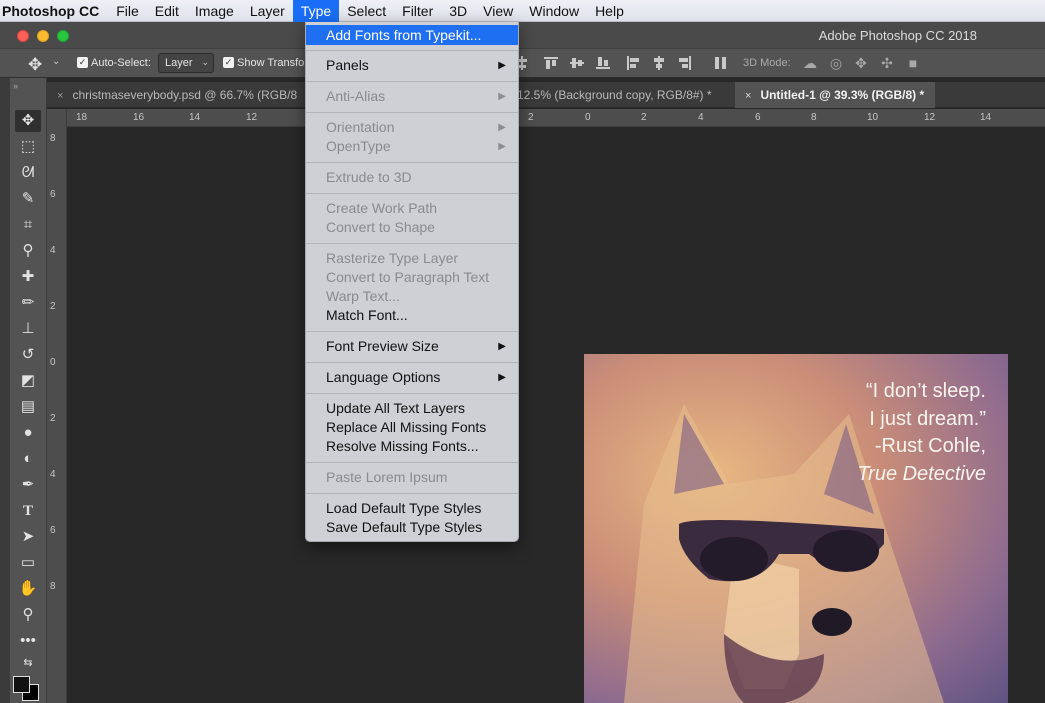 The image size is (1045, 703). Describe the element at coordinates (412, 393) in the screenshot. I see `menu-separator` at that location.